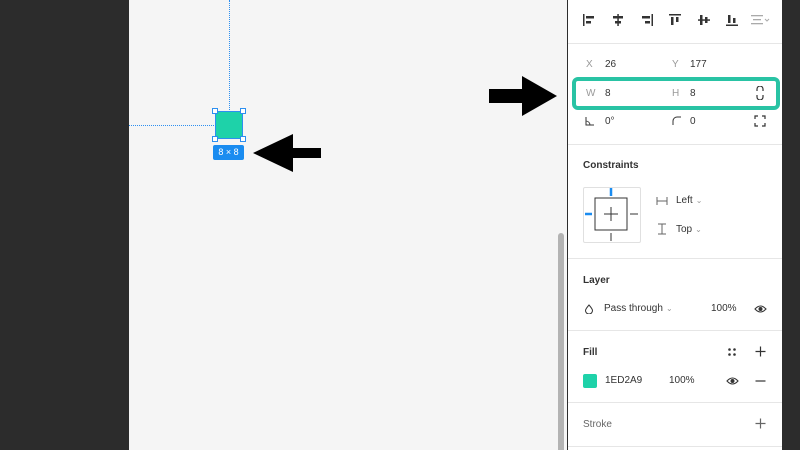  I want to click on add-fill-icon, so click(760, 351).